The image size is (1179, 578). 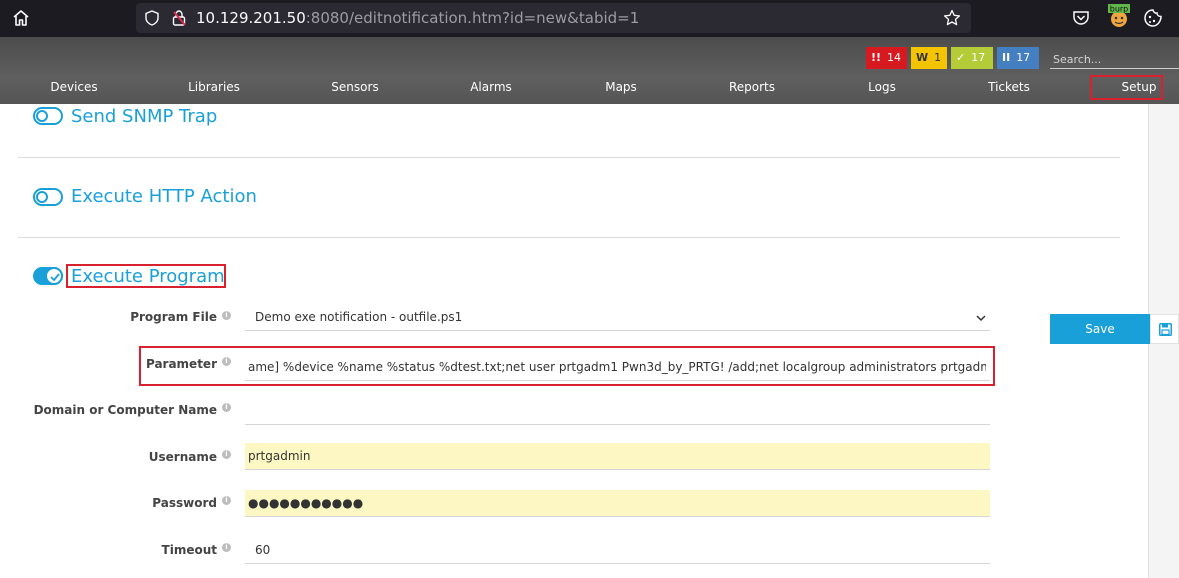 What do you see at coordinates (251, 18) in the screenshot?
I see `url-host: 10.129.201.50` at bounding box center [251, 18].